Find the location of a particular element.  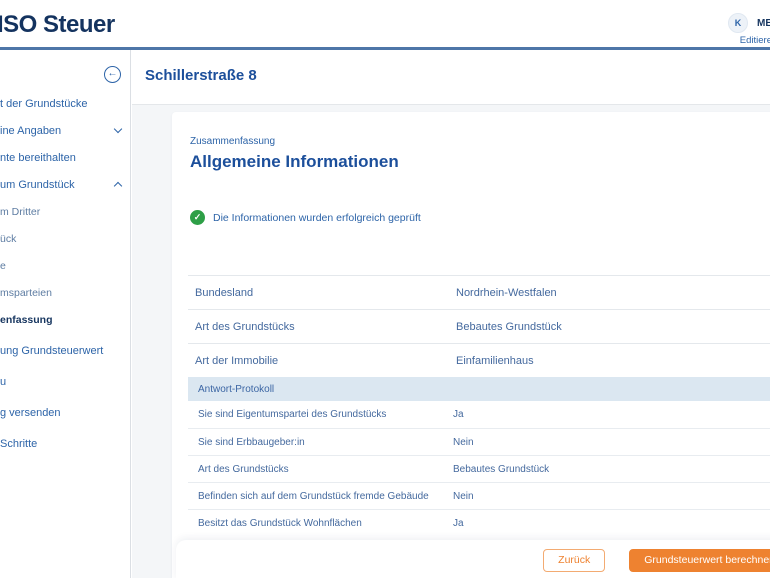

sidebar-item: u is located at coordinates (65, 381).